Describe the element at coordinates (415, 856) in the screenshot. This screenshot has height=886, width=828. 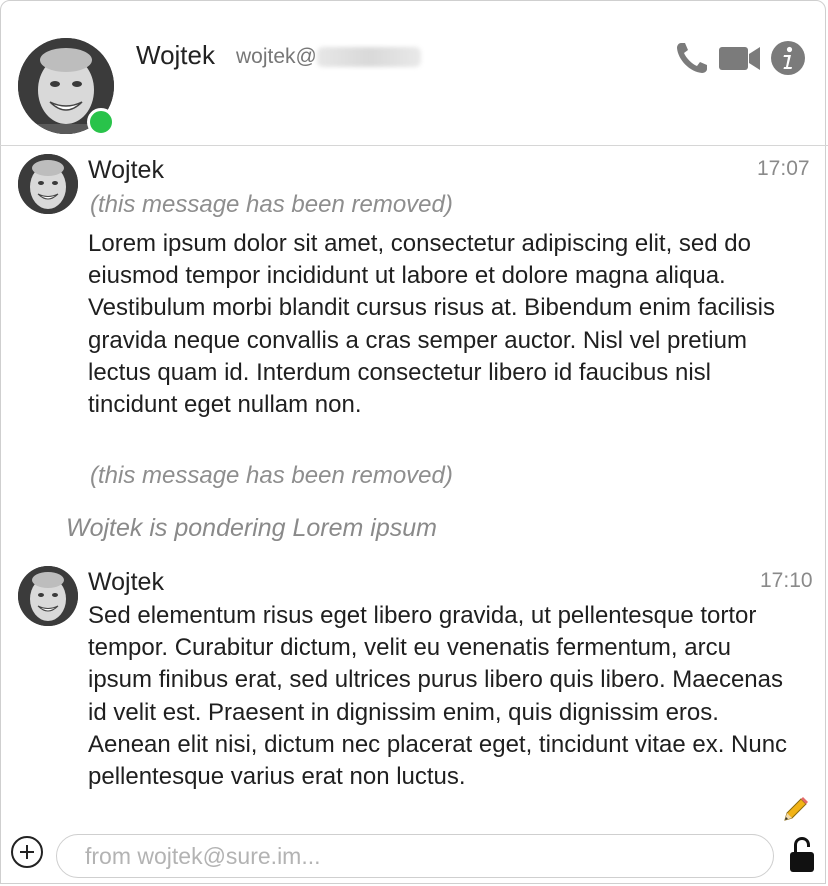
I see `message-input` at that location.